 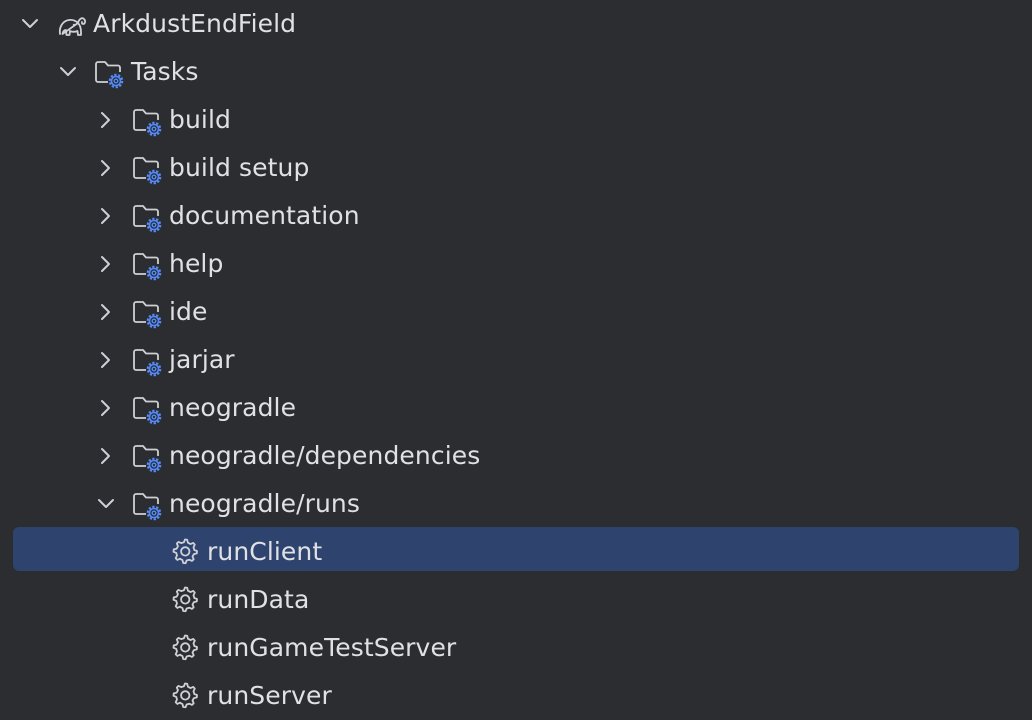 I want to click on selection-highlight, so click(x=516, y=549).